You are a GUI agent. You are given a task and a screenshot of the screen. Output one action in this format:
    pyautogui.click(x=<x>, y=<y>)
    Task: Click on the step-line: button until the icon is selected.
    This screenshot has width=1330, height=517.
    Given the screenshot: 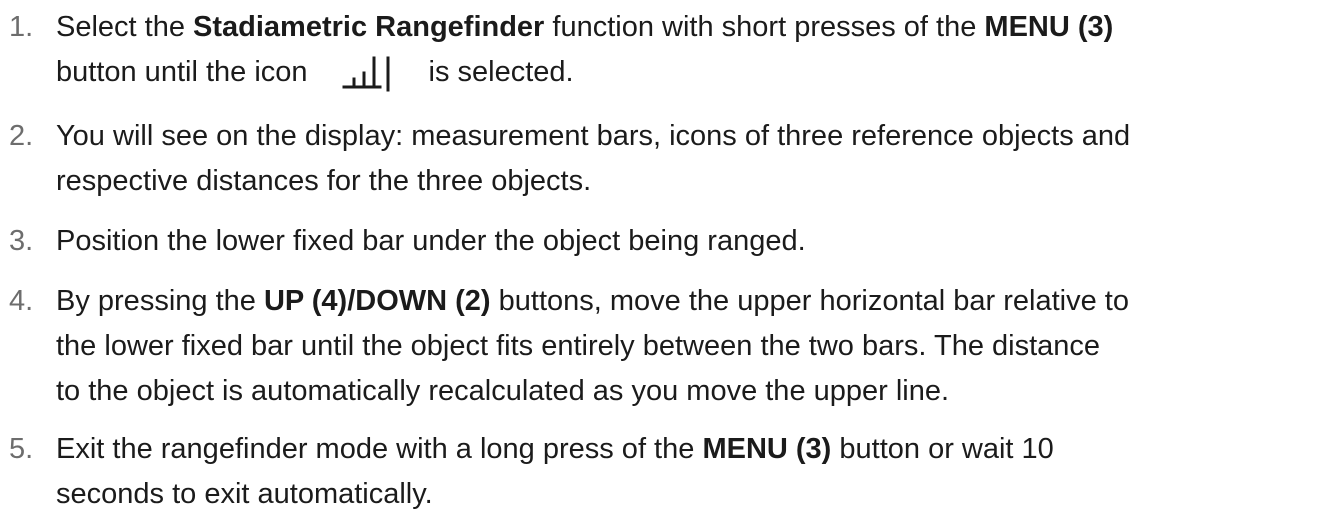 What is the action you would take?
    pyautogui.click(x=692, y=72)
    